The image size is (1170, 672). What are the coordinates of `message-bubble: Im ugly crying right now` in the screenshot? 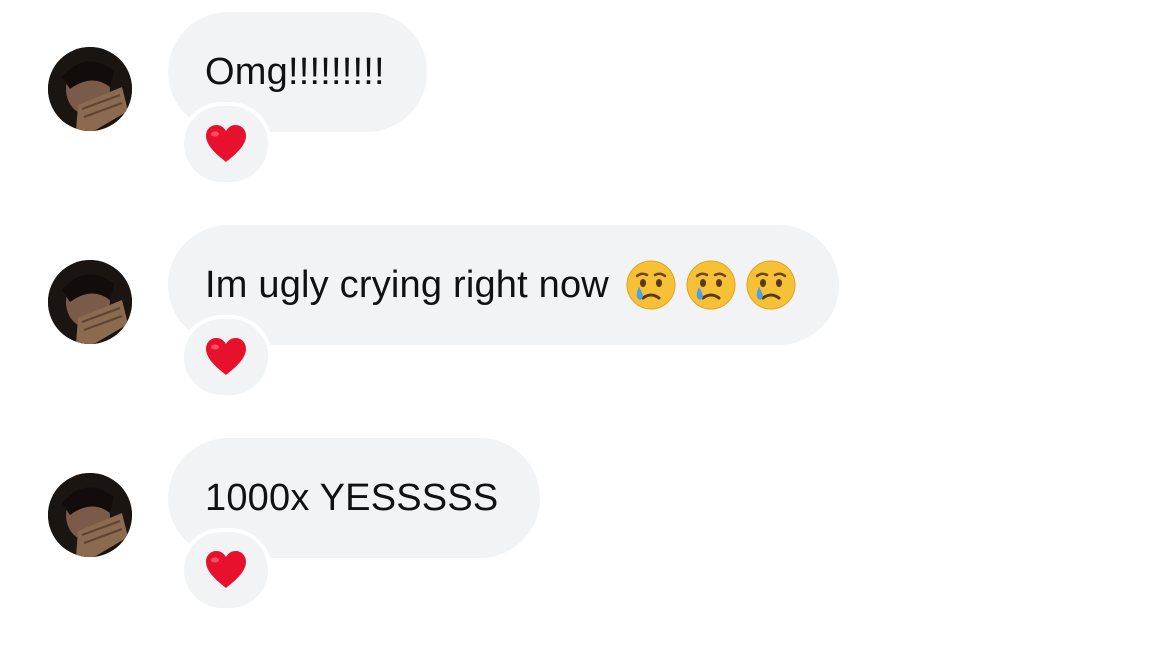 It's located at (503, 285).